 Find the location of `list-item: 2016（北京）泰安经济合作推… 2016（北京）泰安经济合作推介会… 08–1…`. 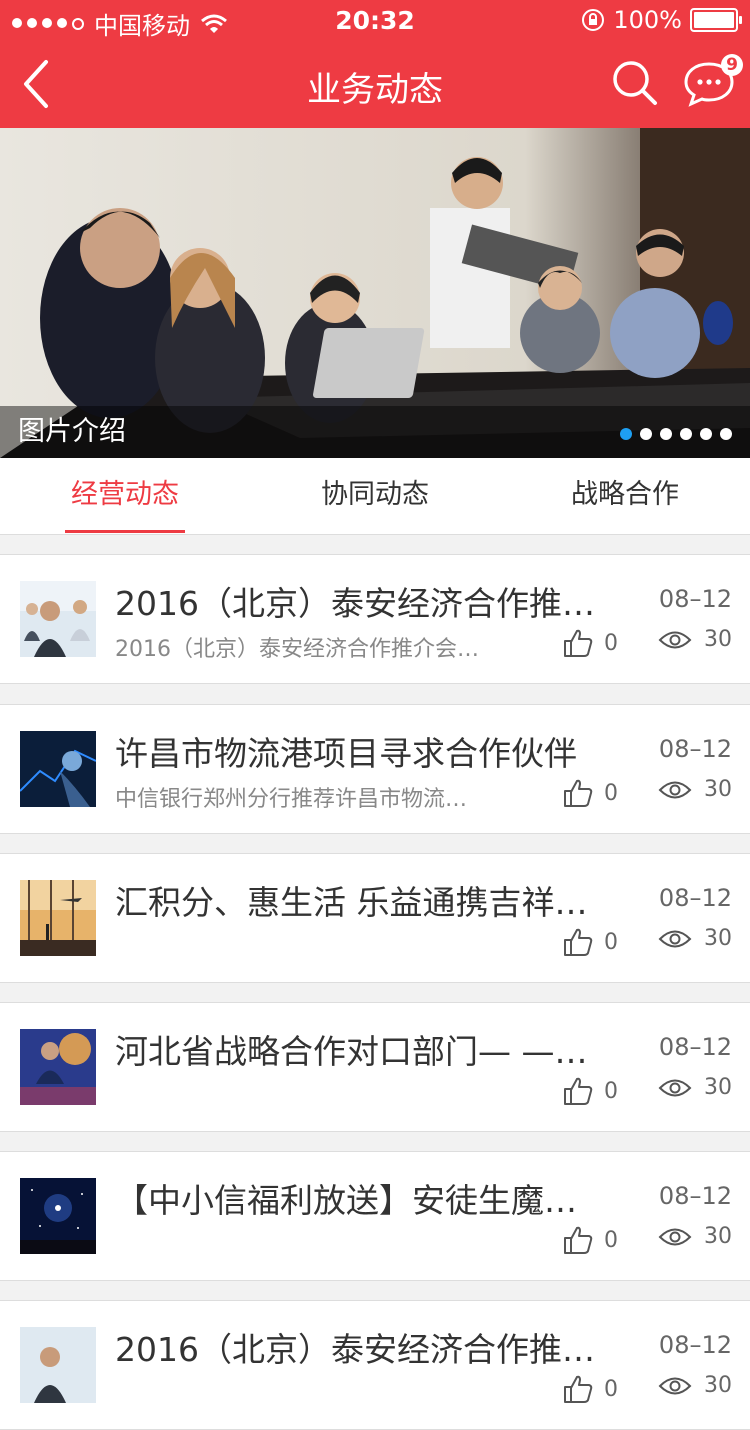

list-item: 2016（北京）泰安经济合作推… 2016（北京）泰安经济合作推介会… 08–1… is located at coordinates (375, 619).